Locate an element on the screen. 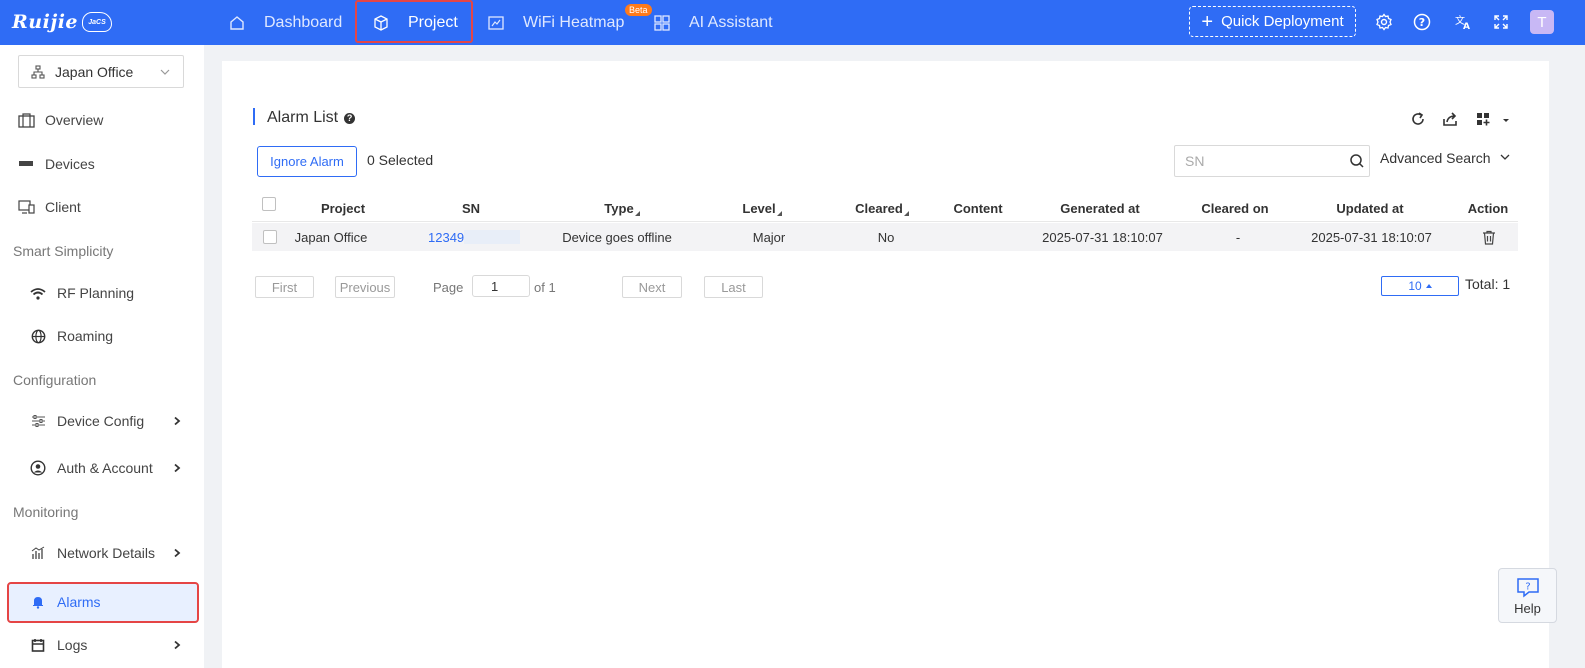 The height and width of the screenshot is (668, 1585). home-icon is located at coordinates (237, 23).